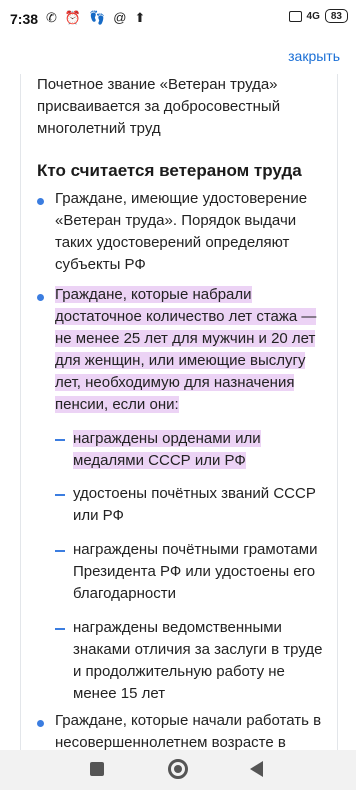 The image size is (356, 790). Describe the element at coordinates (122, 17) in the screenshot. I see `at-icon: @` at that location.